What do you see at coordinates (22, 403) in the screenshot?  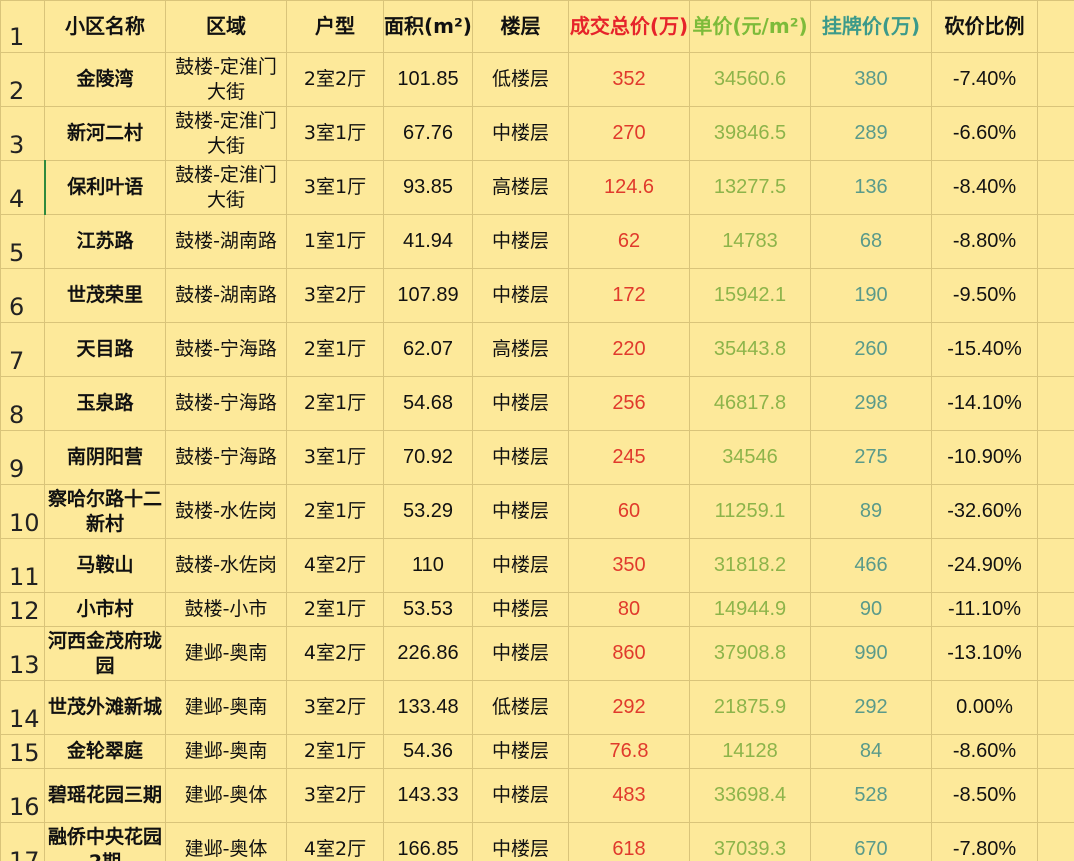 I see `row-number: 8` at bounding box center [22, 403].